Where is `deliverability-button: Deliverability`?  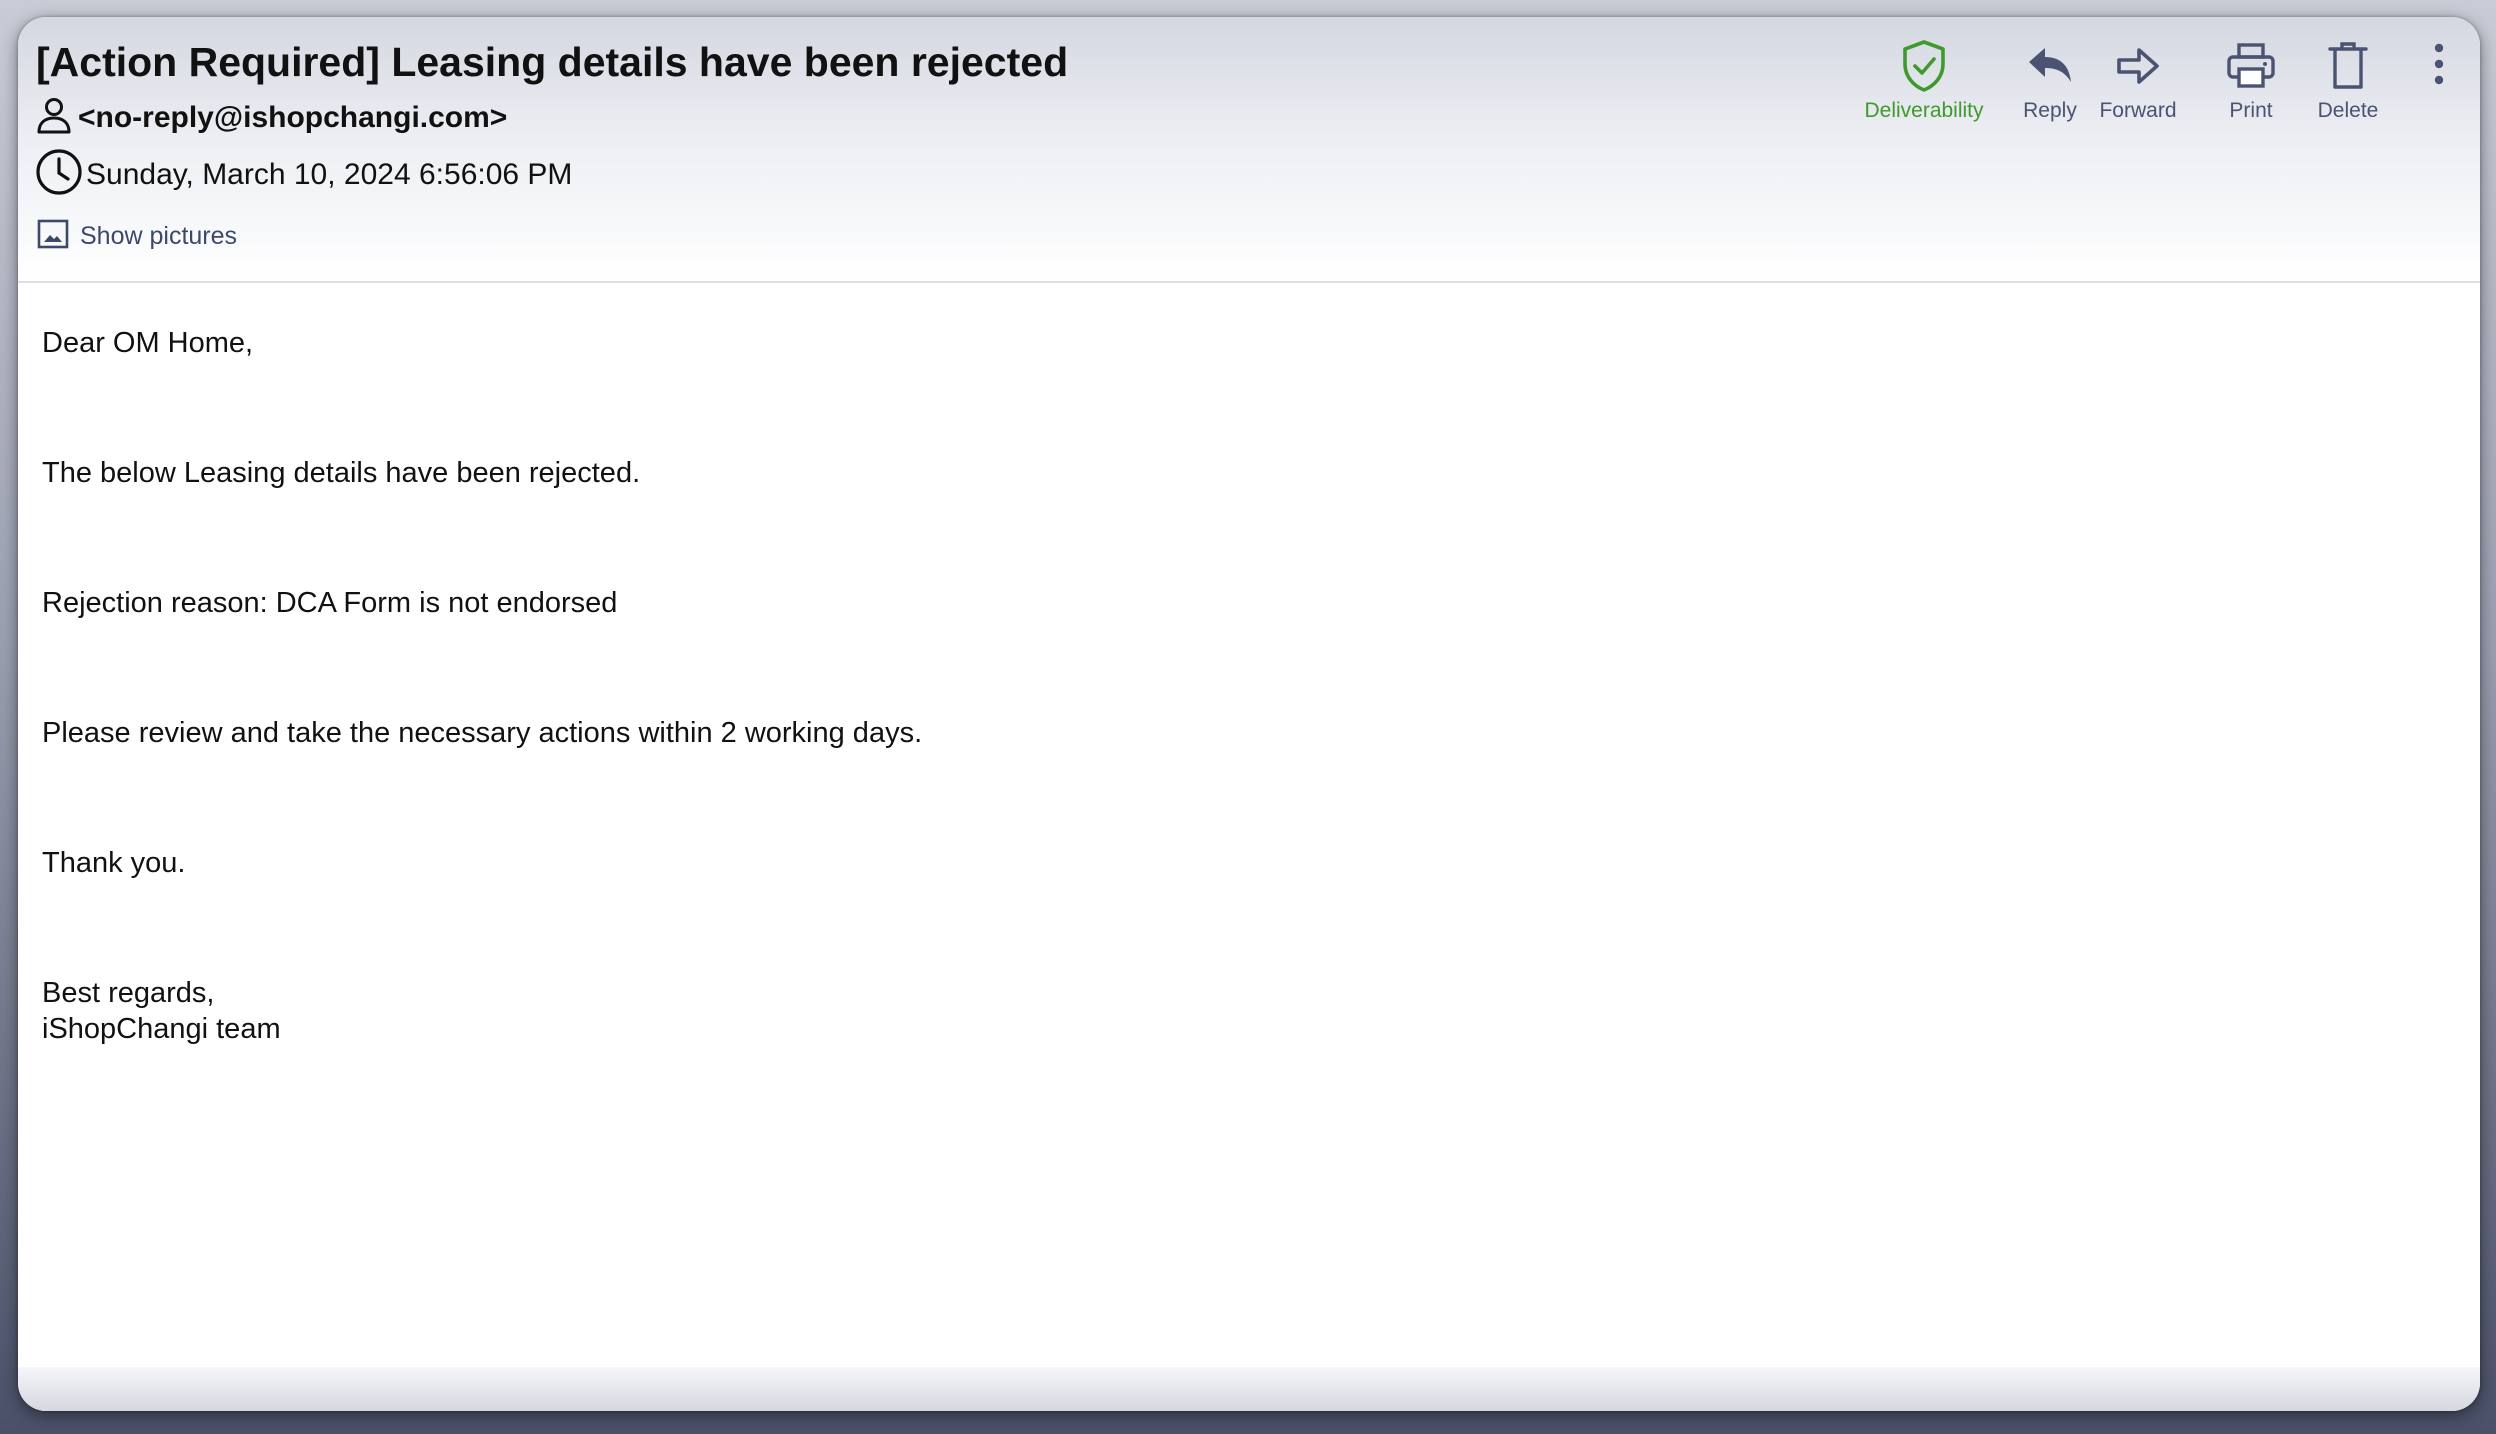 deliverability-button: Deliverability is located at coordinates (1924, 79).